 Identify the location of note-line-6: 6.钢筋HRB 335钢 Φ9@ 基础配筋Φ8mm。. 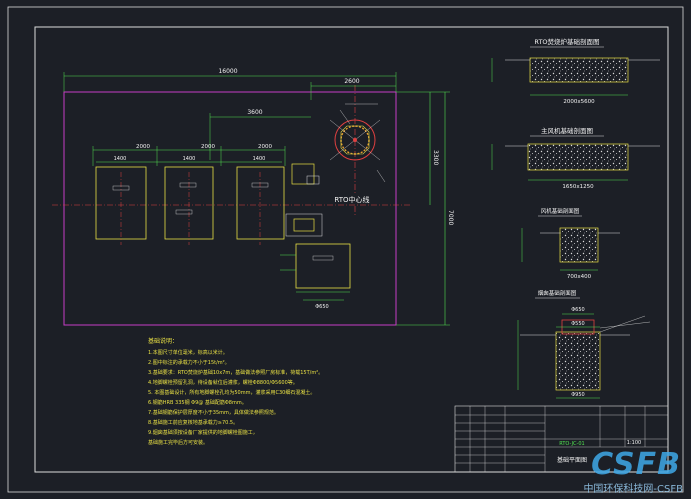
(197, 402).